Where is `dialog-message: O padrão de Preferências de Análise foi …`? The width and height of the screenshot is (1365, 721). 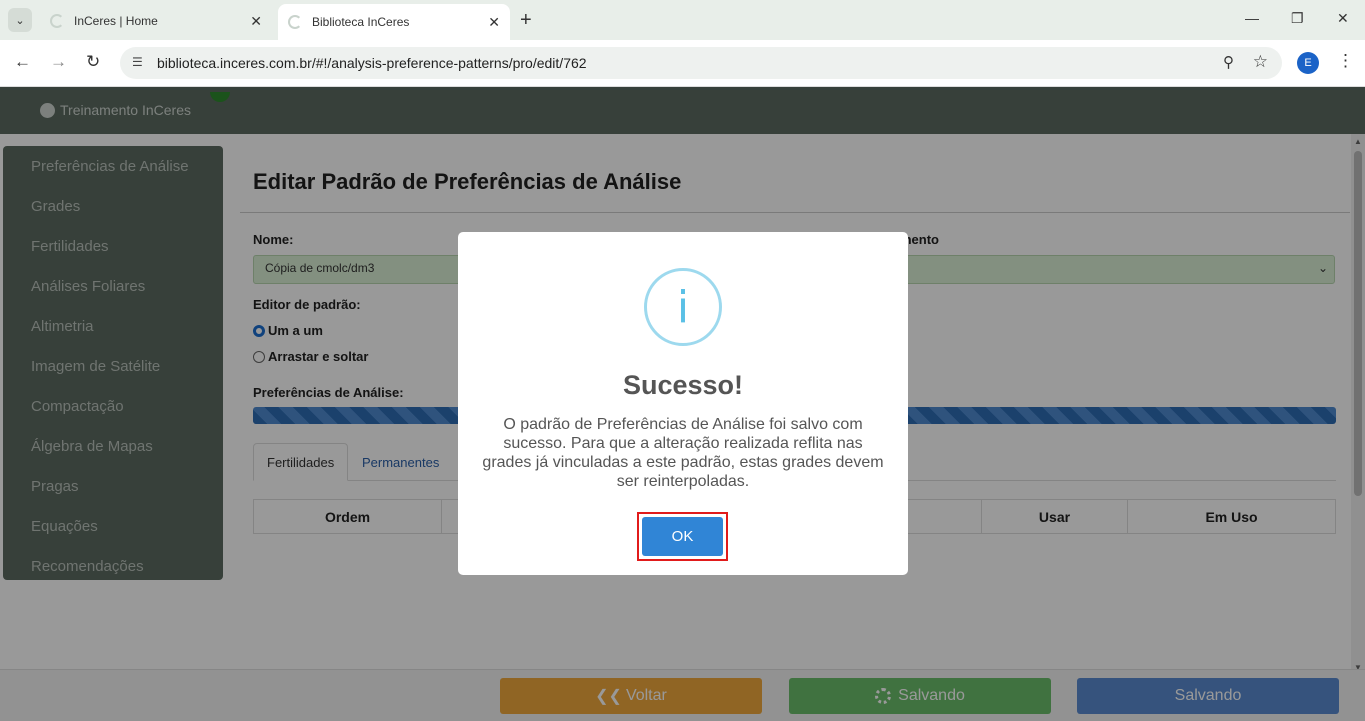
dialog-message: O padrão de Preferências de Análise foi … is located at coordinates (683, 453).